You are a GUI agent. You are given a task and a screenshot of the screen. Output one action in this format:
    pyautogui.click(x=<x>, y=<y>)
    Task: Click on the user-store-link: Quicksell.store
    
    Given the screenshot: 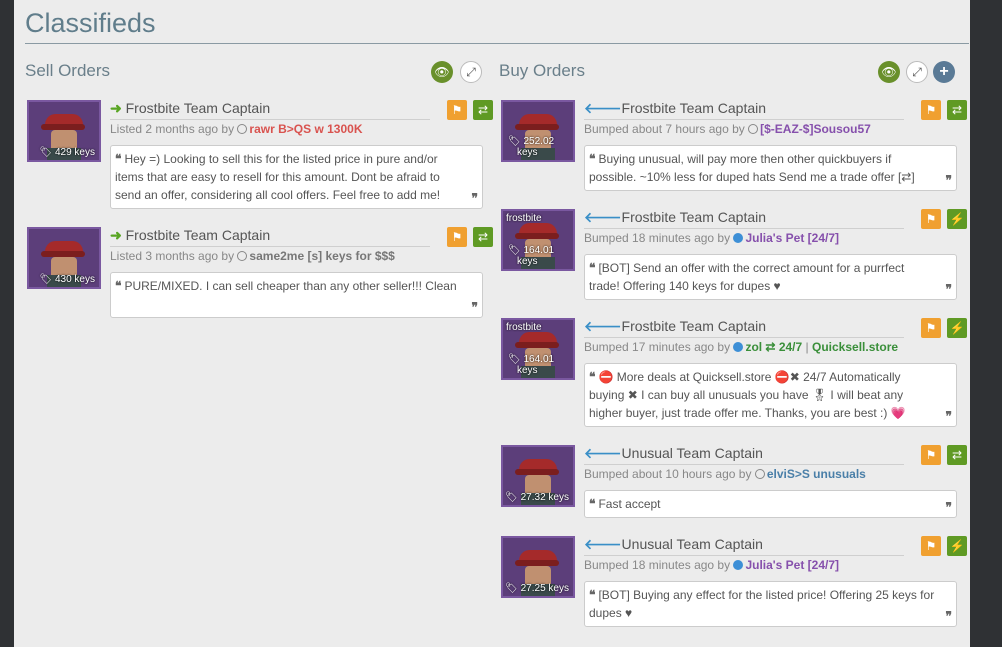 What is the action you would take?
    pyautogui.click(x=855, y=347)
    